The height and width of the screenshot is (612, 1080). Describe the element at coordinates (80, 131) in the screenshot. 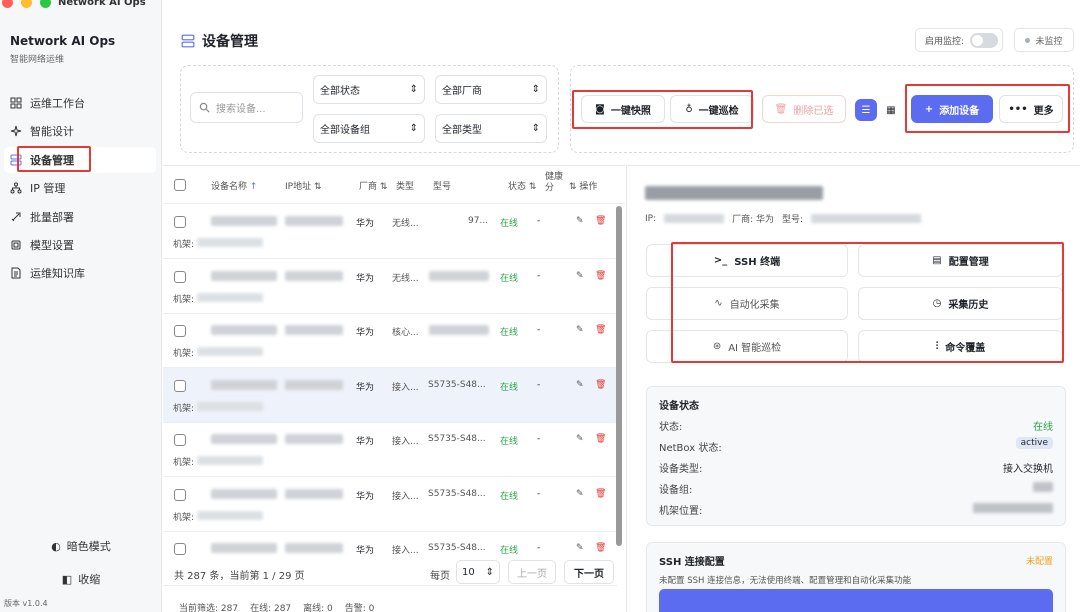

I see `sidebar-item-design: 智能设计` at that location.